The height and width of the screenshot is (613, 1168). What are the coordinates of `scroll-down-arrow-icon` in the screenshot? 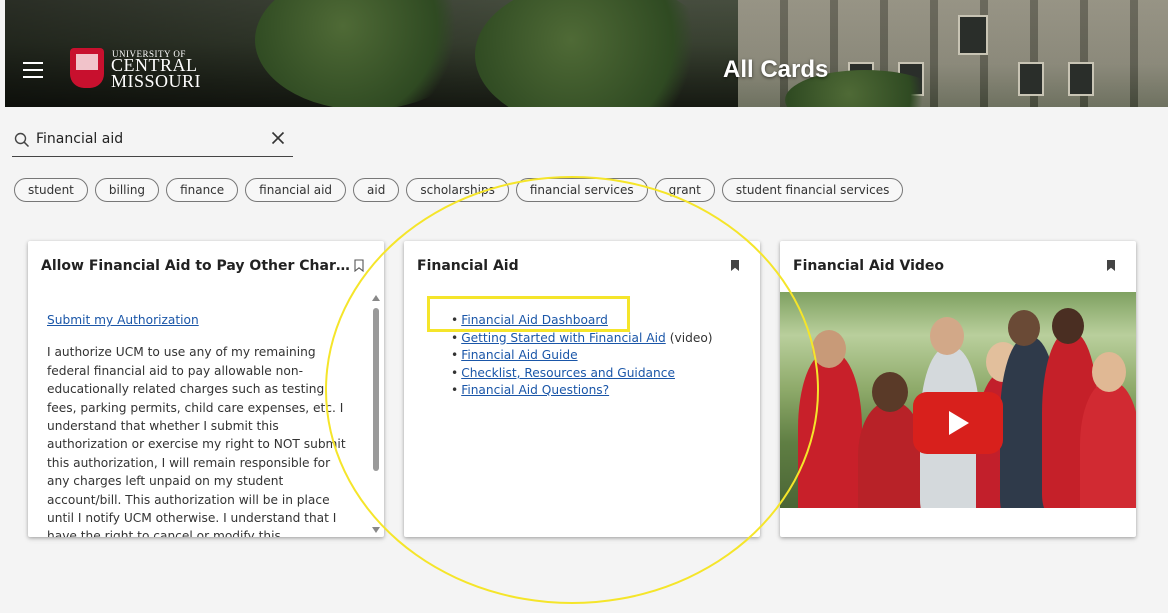 It's located at (376, 530).